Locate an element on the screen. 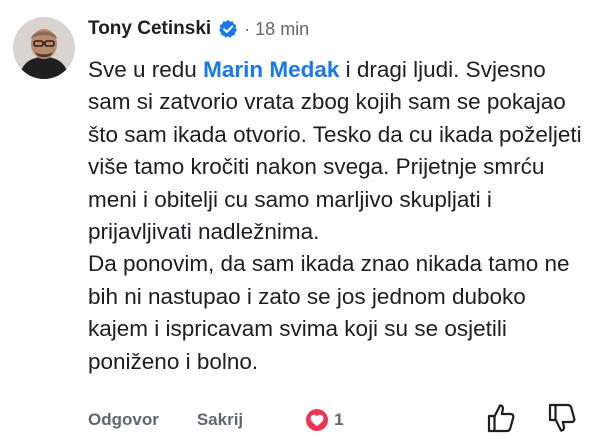  text-before-mention: Sve u redu is located at coordinates (146, 69).